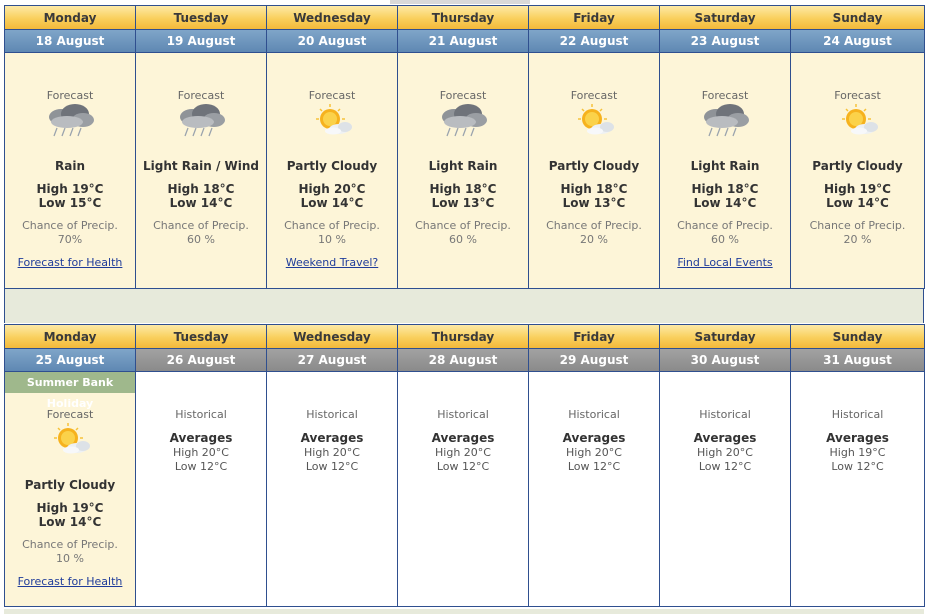 The height and width of the screenshot is (614, 928). Describe the element at coordinates (464, 611) in the screenshot. I see `bottom-strip` at that location.